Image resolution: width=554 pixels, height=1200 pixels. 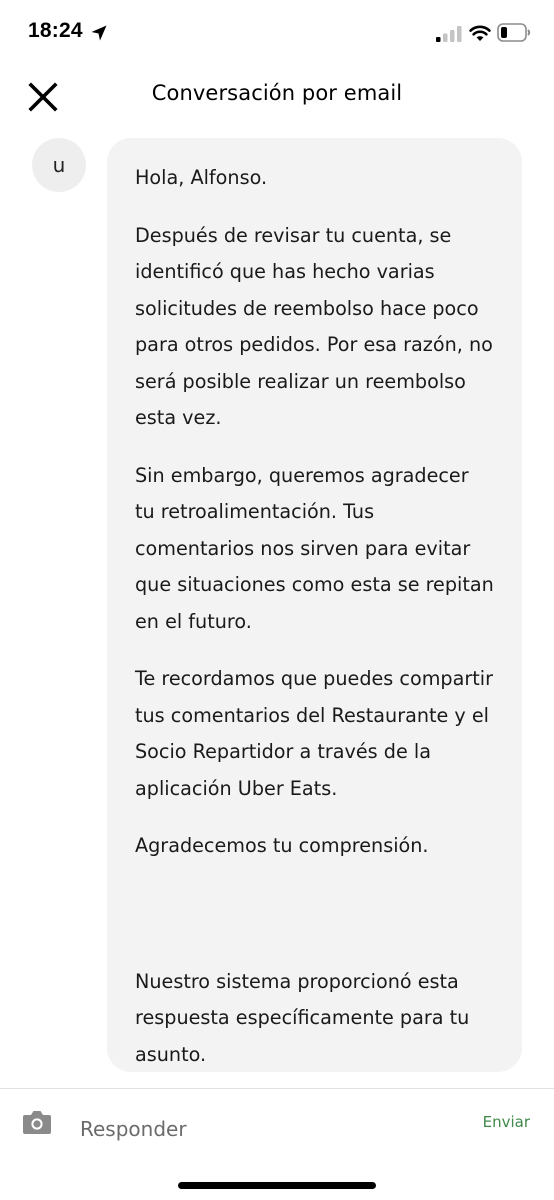 I want to click on message-greeting: Hola, Alfonso., so click(x=201, y=177).